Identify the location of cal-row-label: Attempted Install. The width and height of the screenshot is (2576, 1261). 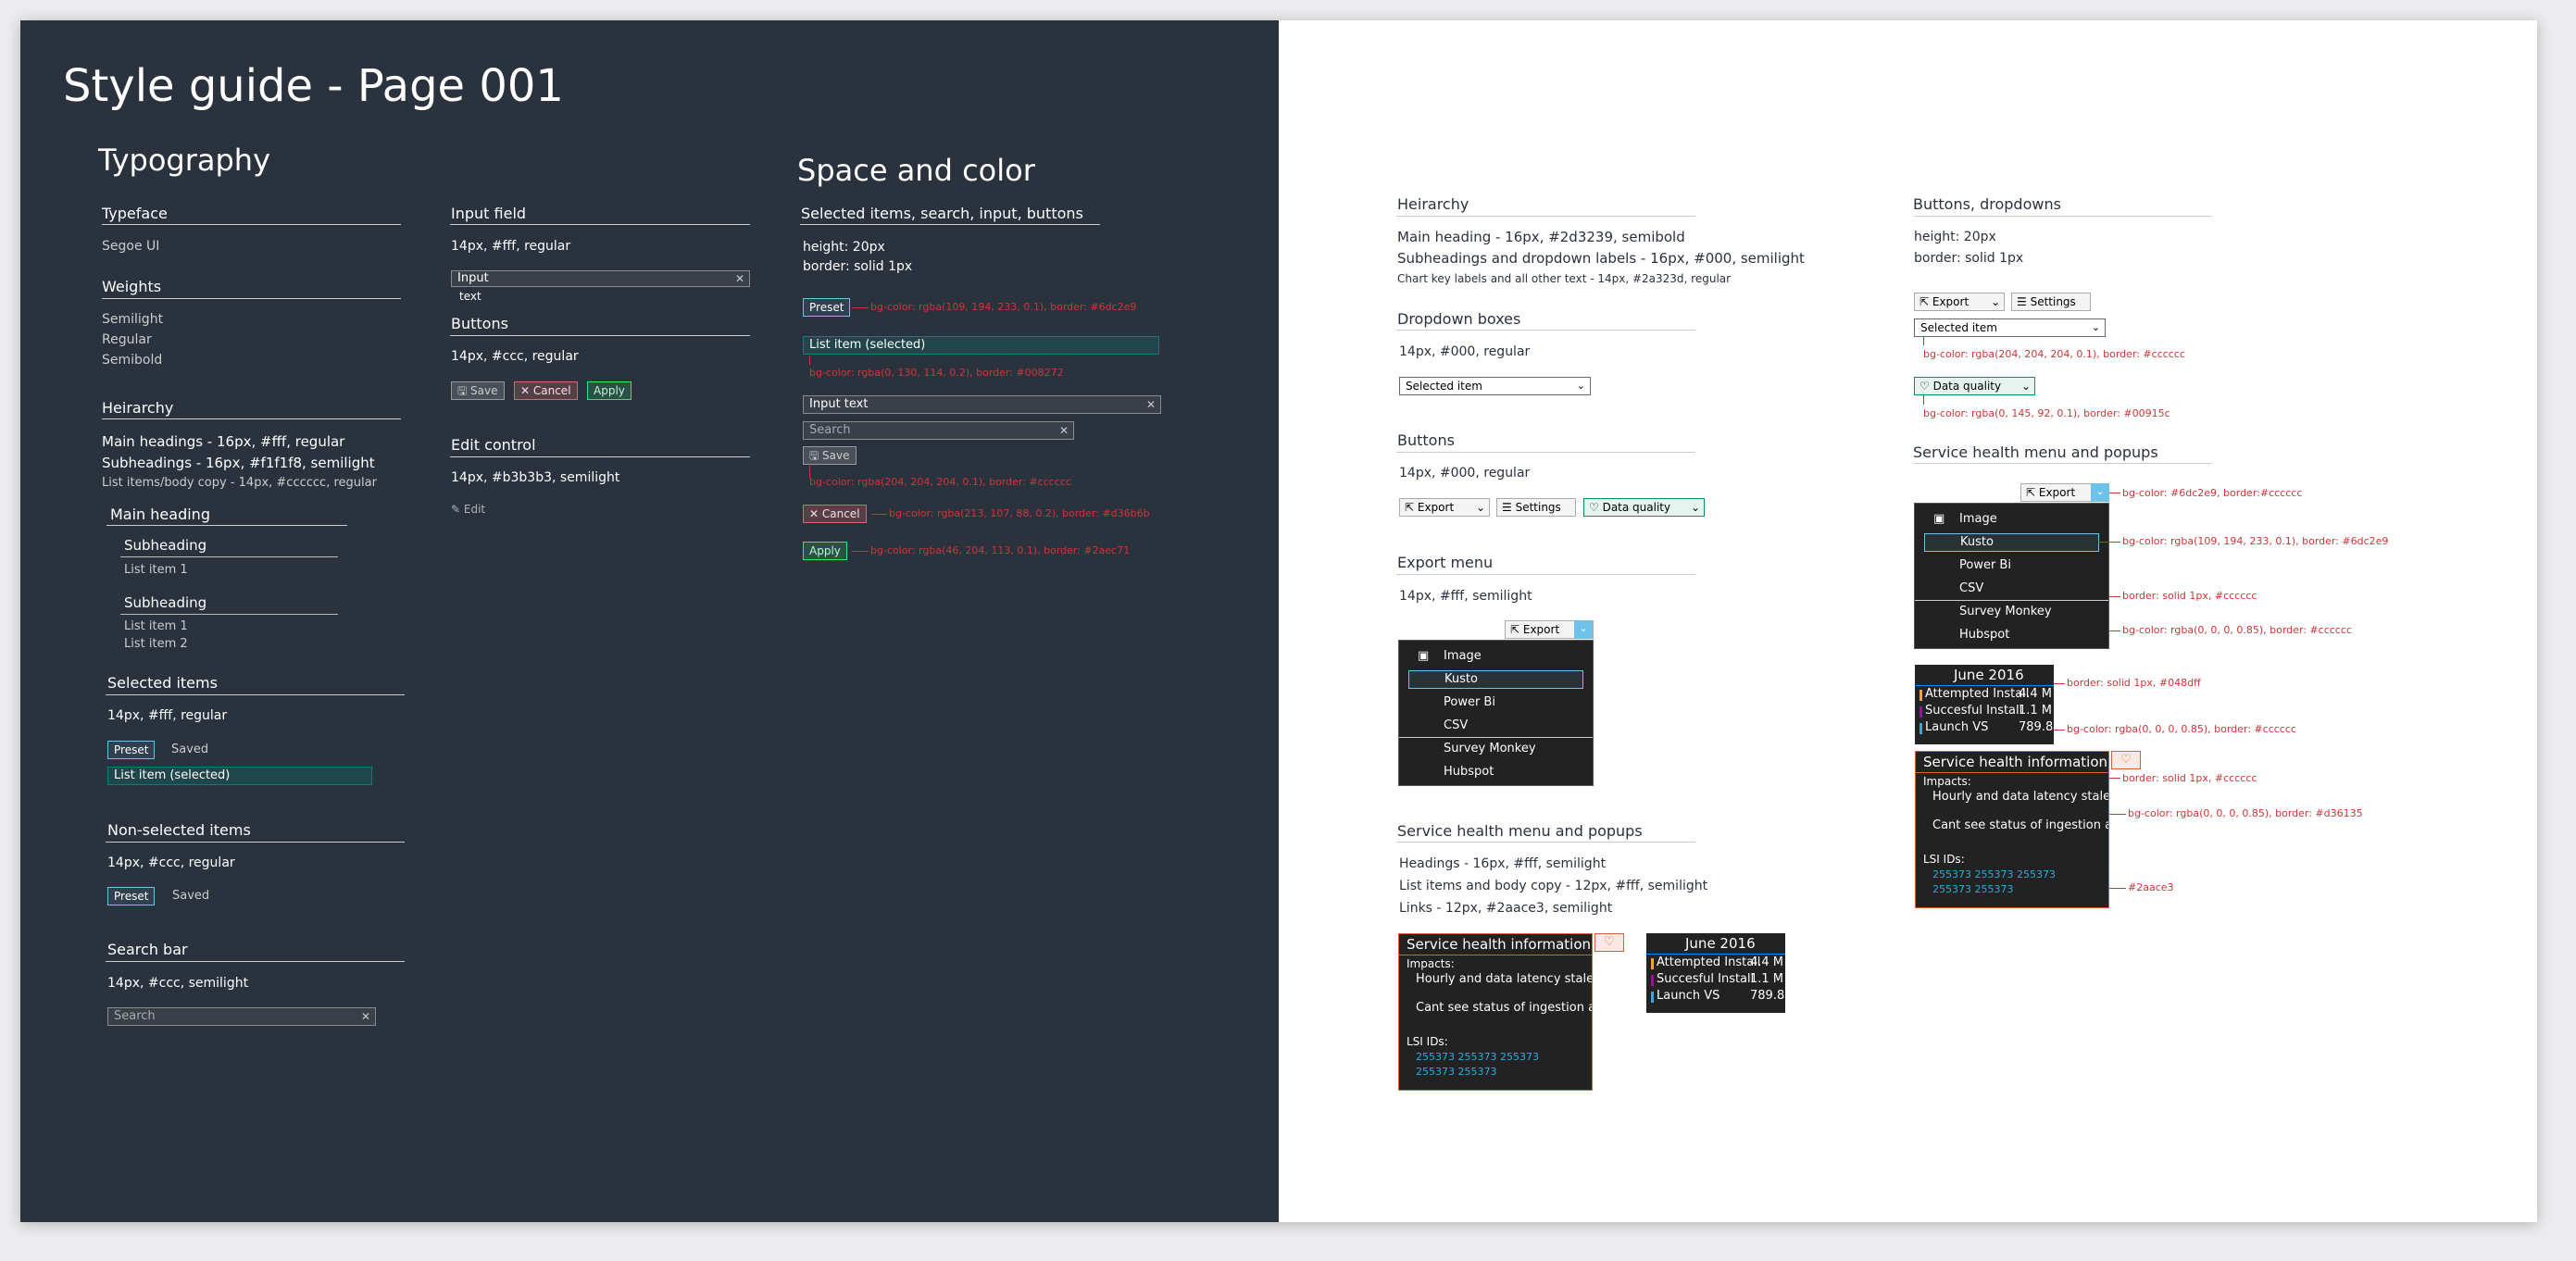
(1978, 694).